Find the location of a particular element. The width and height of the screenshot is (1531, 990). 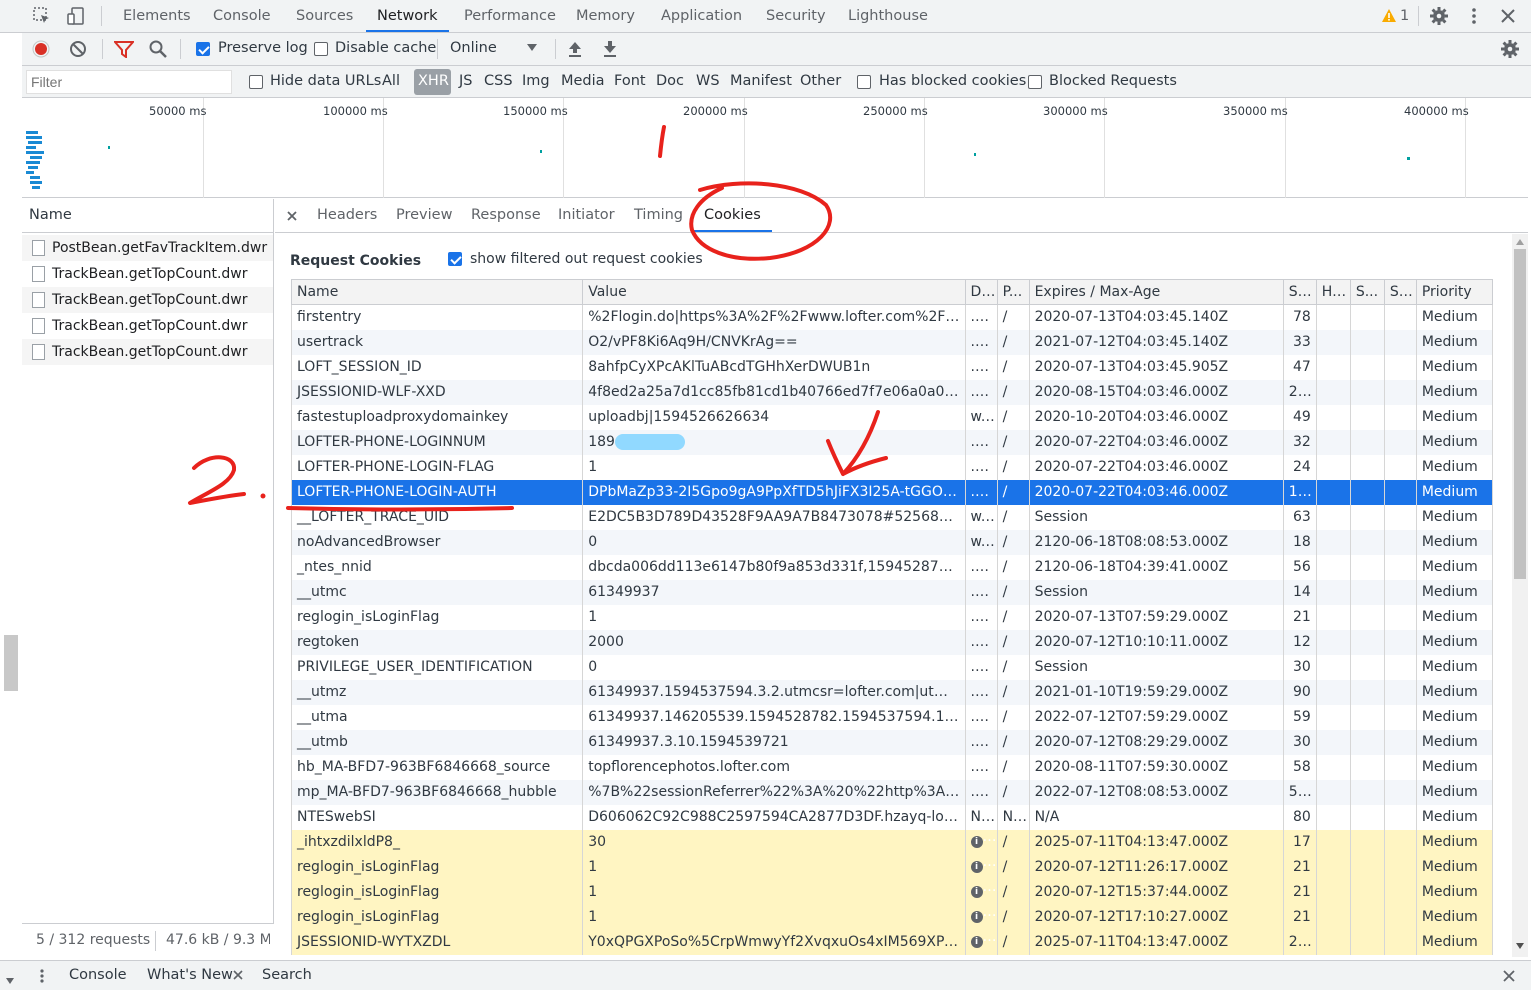

tab-application: Application is located at coordinates (701, 16).